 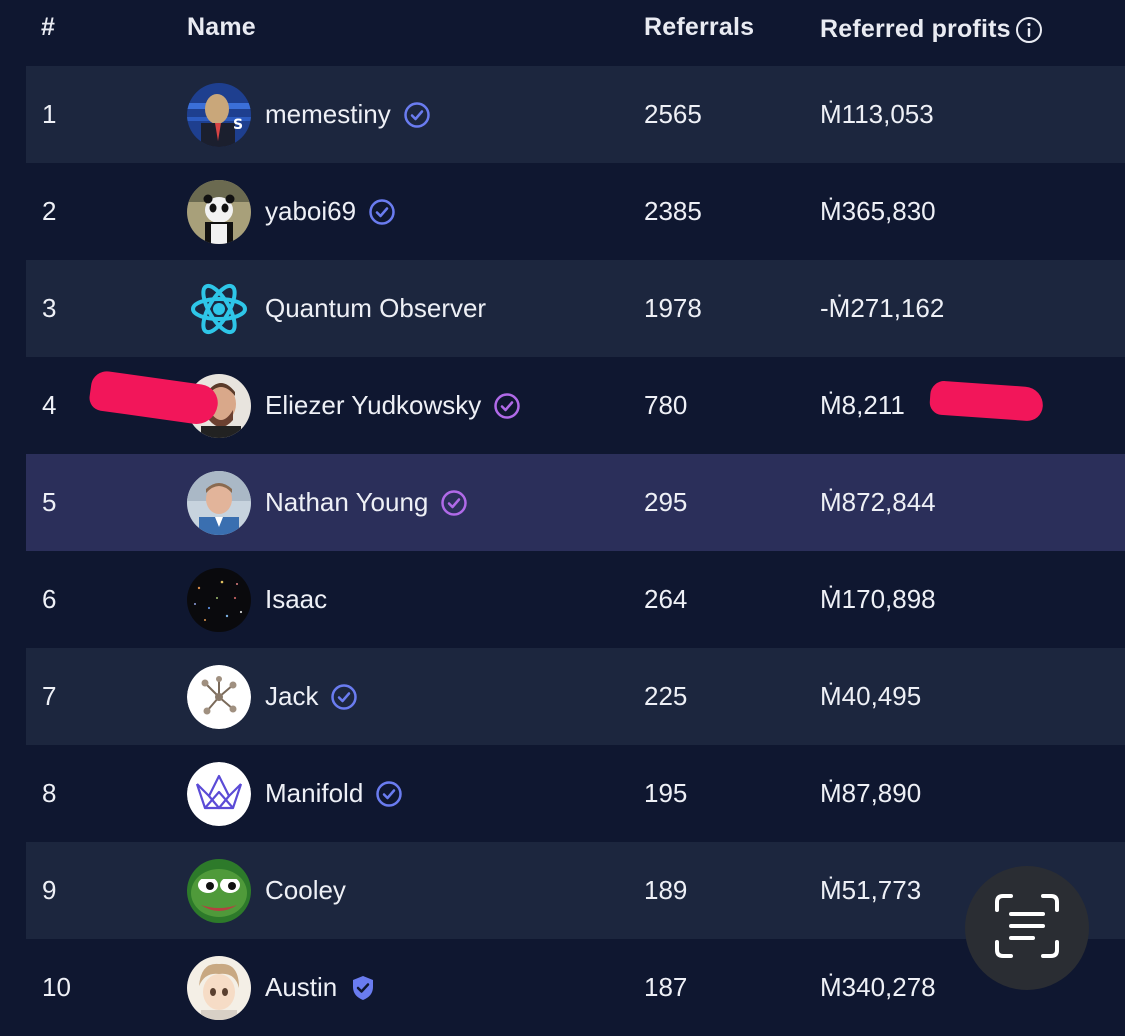 I want to click on scan-text-icon, so click(x=1027, y=928).